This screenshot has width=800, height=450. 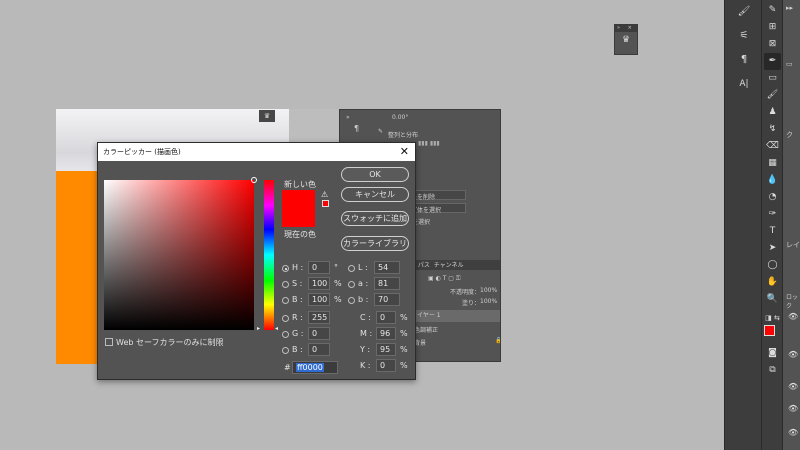 What do you see at coordinates (319, 283) in the screenshot?
I see `field-s: 100` at bounding box center [319, 283].